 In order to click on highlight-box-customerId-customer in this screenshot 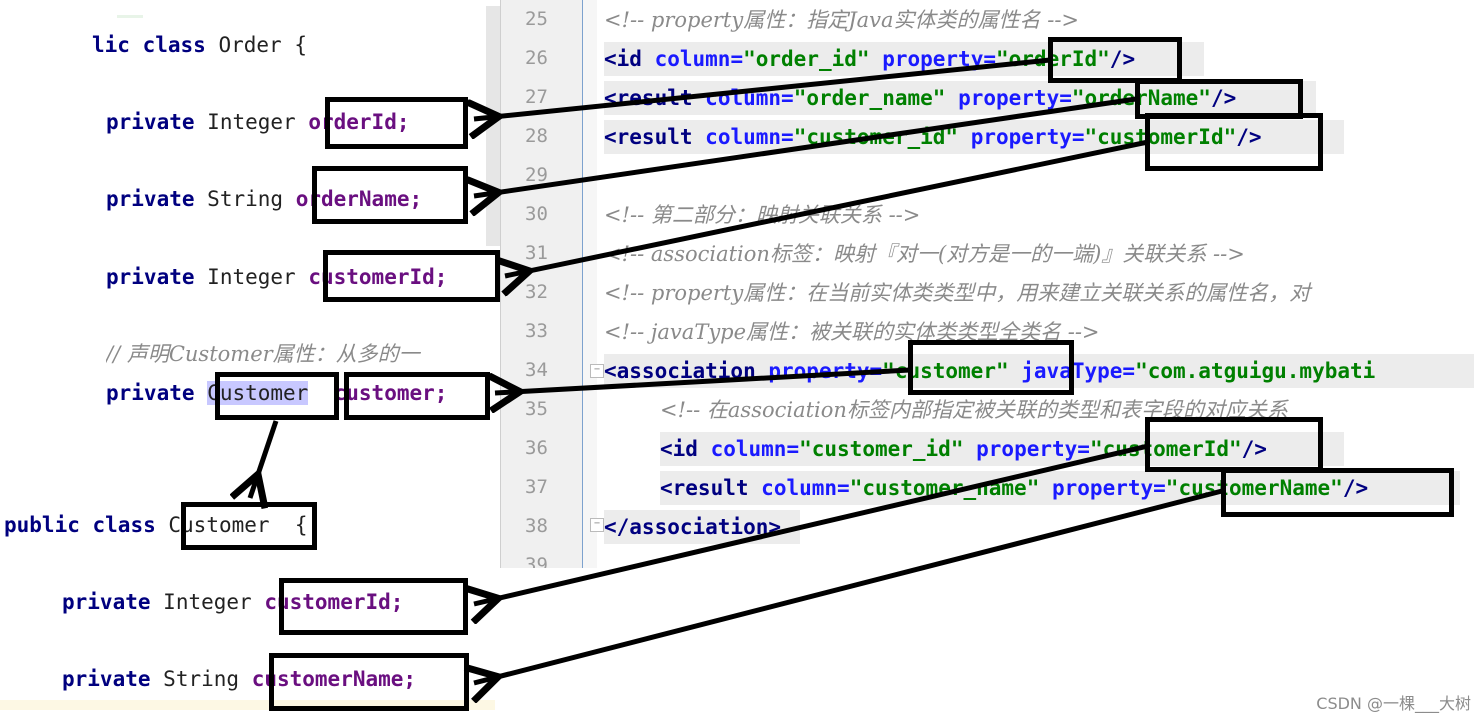, I will do `click(373, 606)`.